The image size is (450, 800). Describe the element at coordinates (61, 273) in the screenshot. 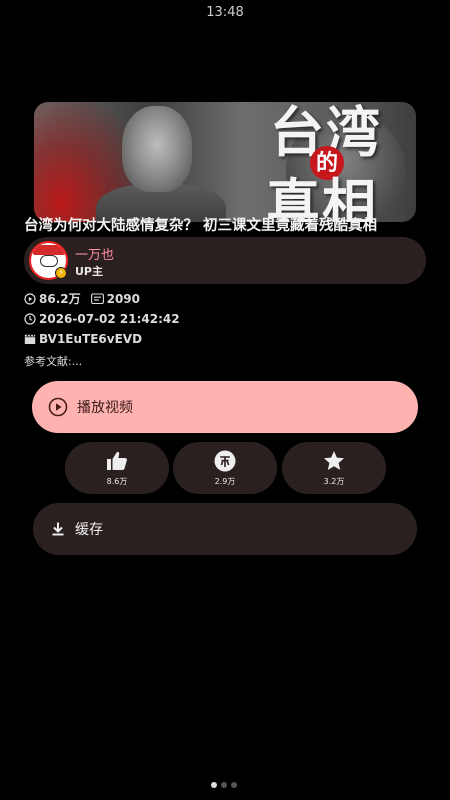

I see `verified-badge-icon: ⚡` at that location.